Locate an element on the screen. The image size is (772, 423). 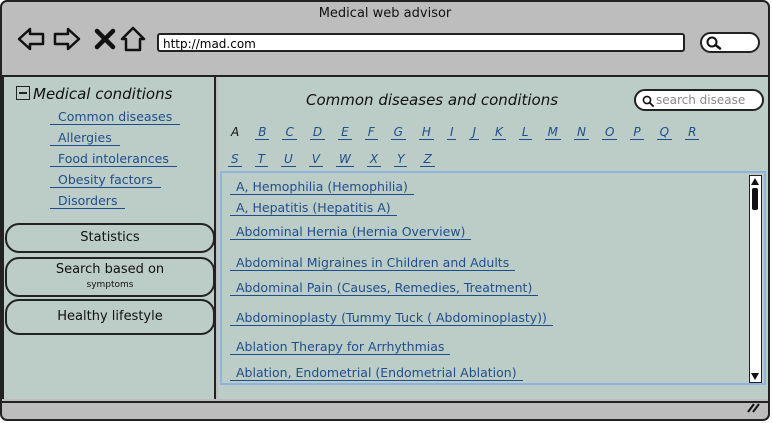
list-item: A, Hemophilia (Hemophilia) is located at coordinates (322, 187).